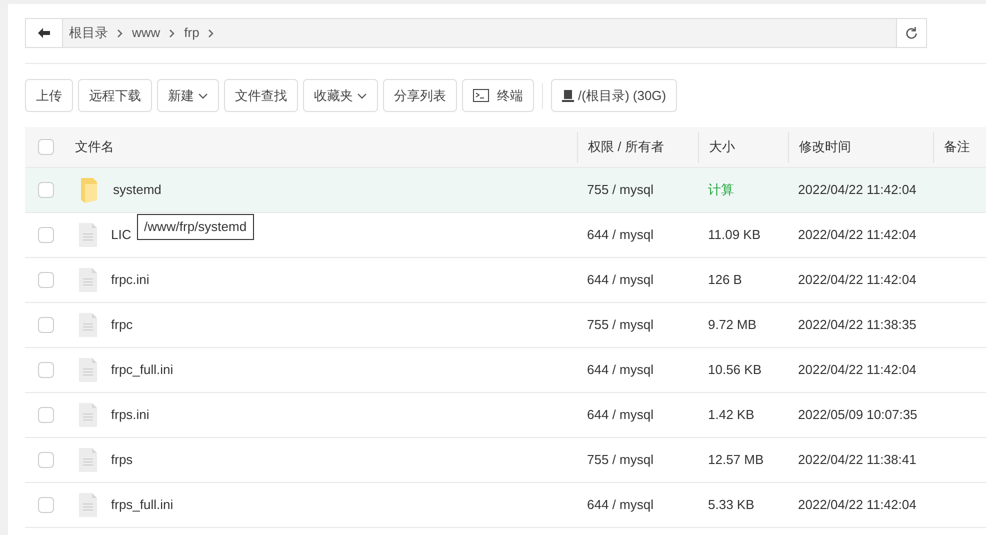 The height and width of the screenshot is (535, 986). What do you see at coordinates (722, 147) in the screenshot?
I see `column-header: 大小` at bounding box center [722, 147].